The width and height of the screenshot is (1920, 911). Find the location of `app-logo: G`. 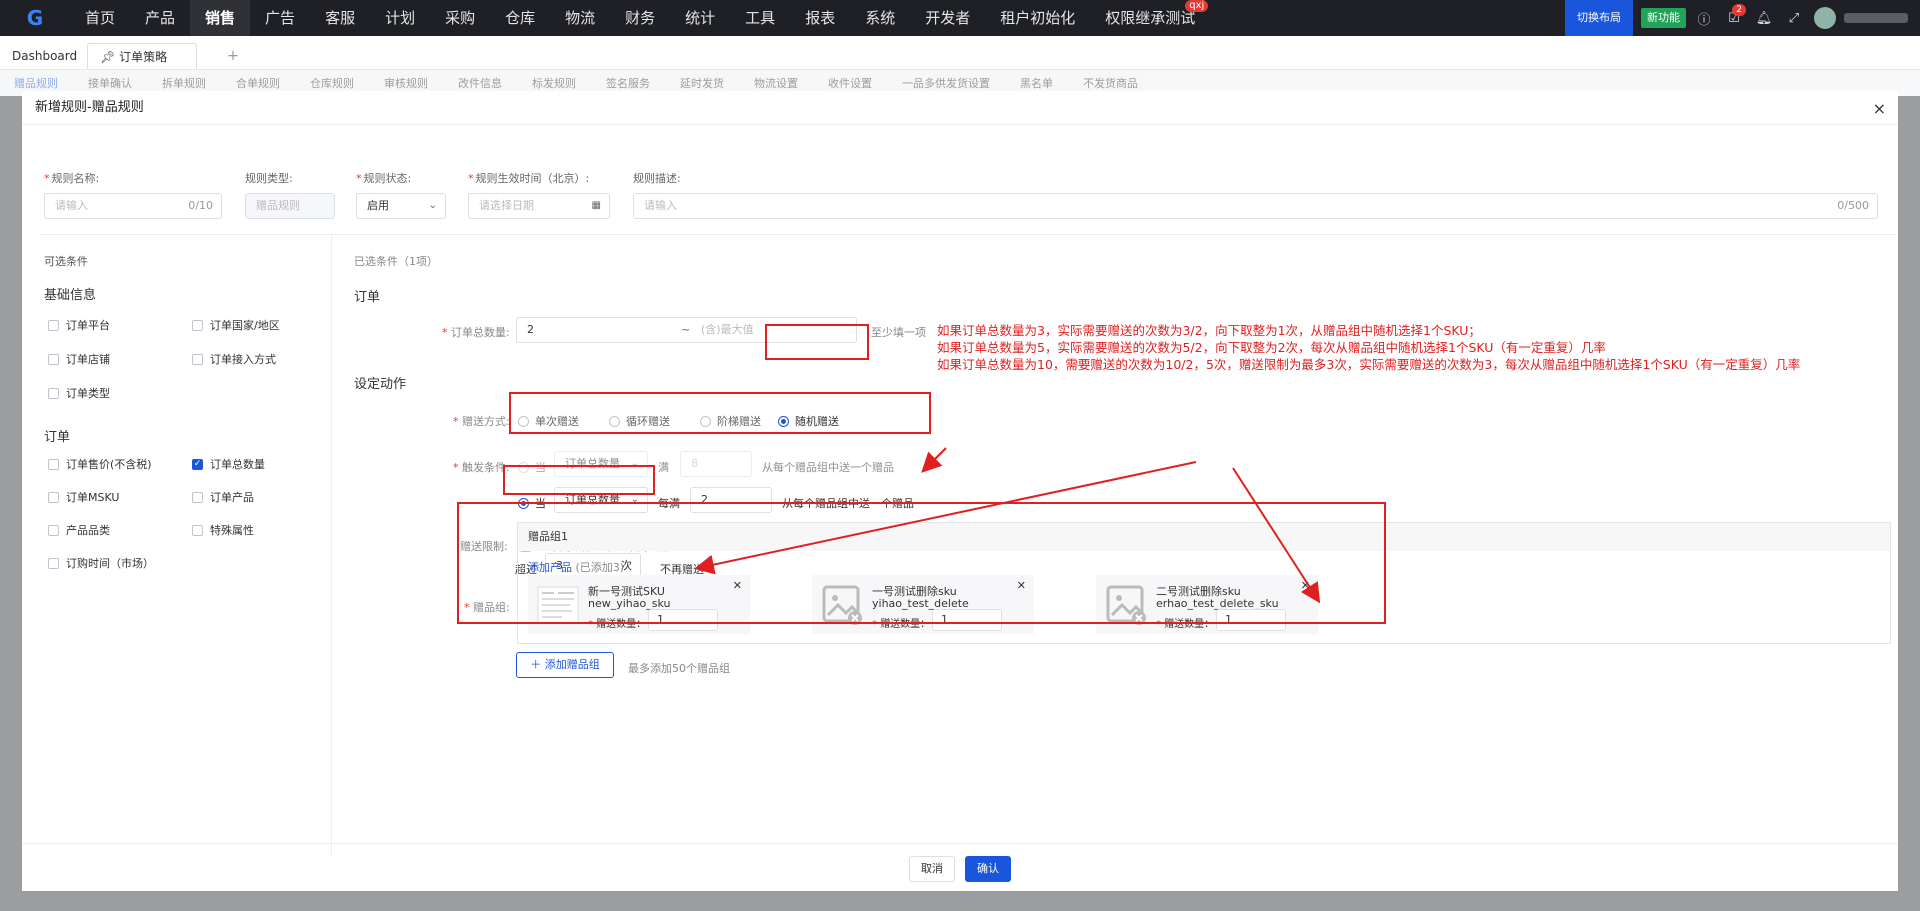

app-logo: G is located at coordinates (35, 18).